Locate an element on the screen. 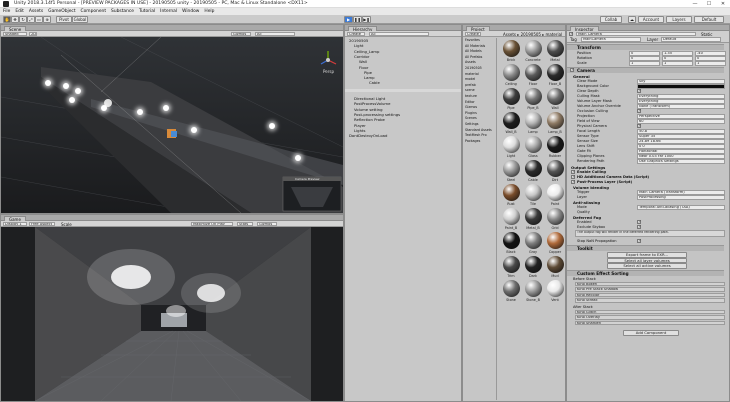  transform-x-field: 0 is located at coordinates (644, 53).